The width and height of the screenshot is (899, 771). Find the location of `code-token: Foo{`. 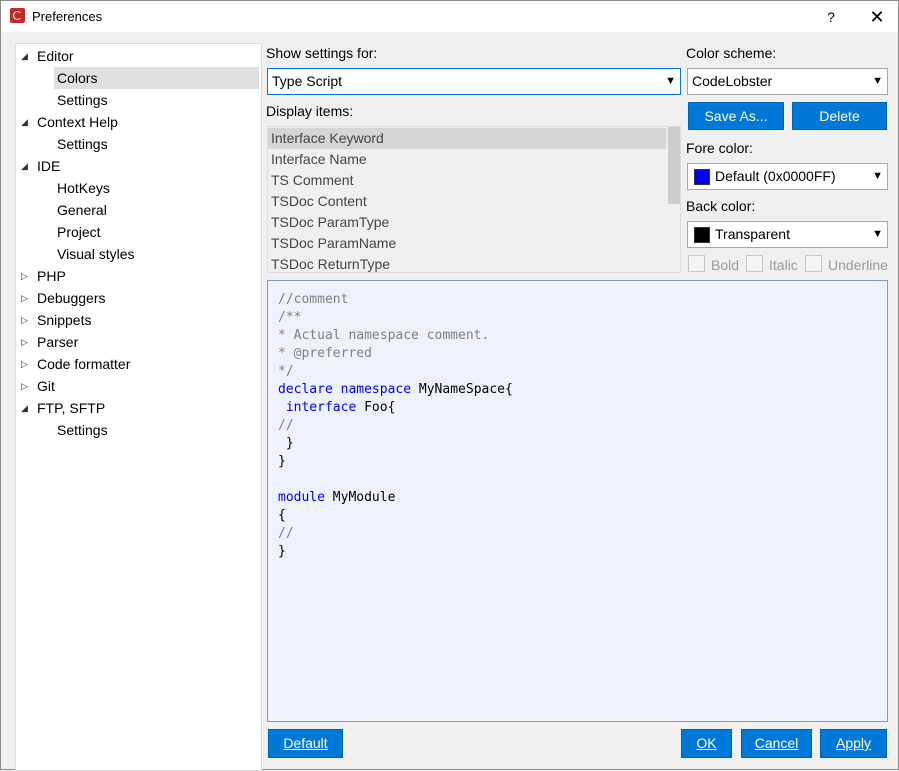

code-token: Foo{ is located at coordinates (376, 407).